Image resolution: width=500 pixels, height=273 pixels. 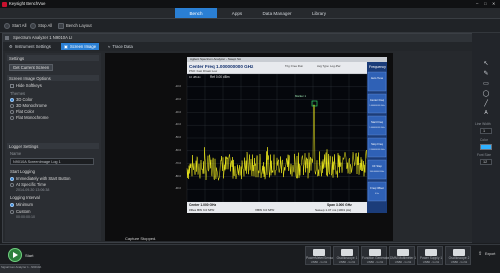 What do you see at coordinates (486, 162) in the screenshot?
I see `font-size-input: 12` at bounding box center [486, 162].